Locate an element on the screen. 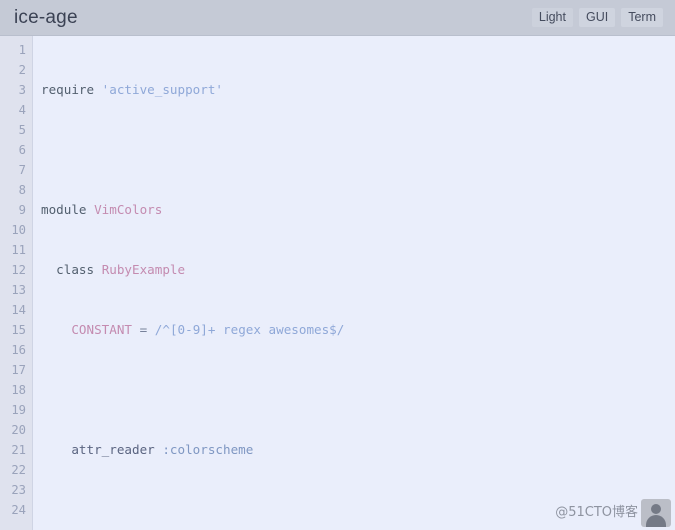  line-number: 16 is located at coordinates (18, 350).